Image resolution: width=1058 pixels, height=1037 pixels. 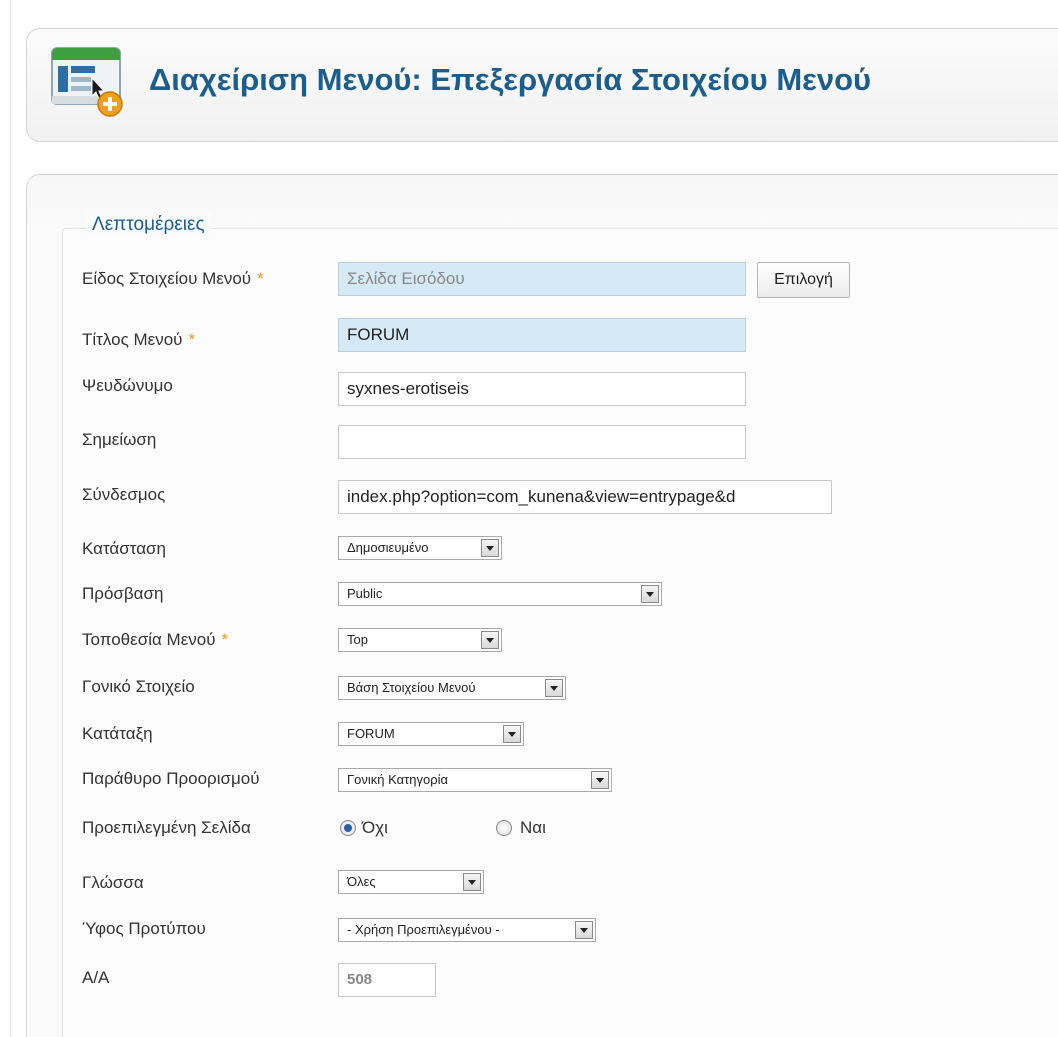 I want to click on template-style-label: Ύφος Προτύπου, so click(x=144, y=928).